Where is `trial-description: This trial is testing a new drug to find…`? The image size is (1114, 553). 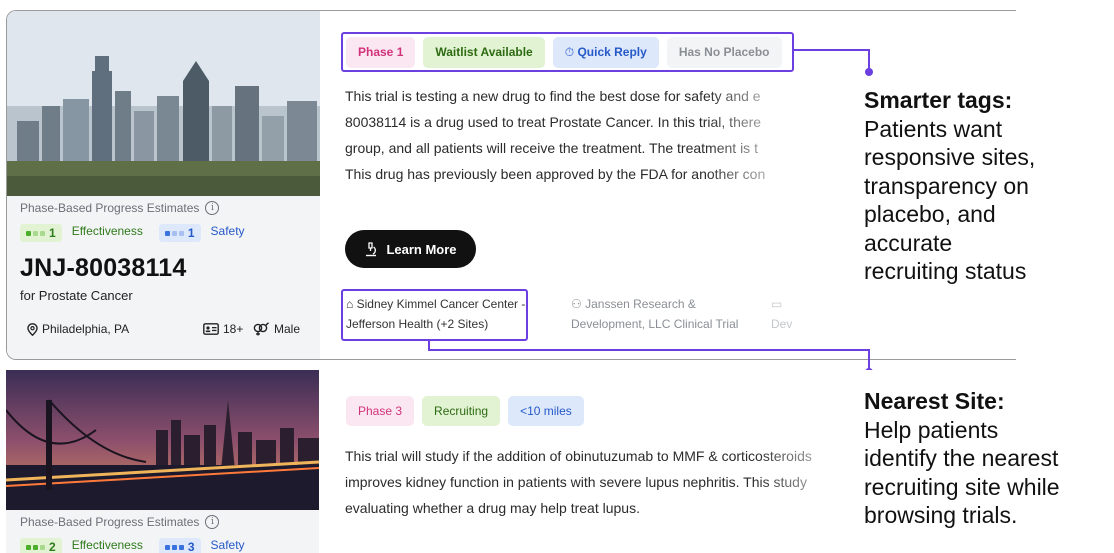 trial-description: This trial is testing a new drug to find… is located at coordinates (572, 135).